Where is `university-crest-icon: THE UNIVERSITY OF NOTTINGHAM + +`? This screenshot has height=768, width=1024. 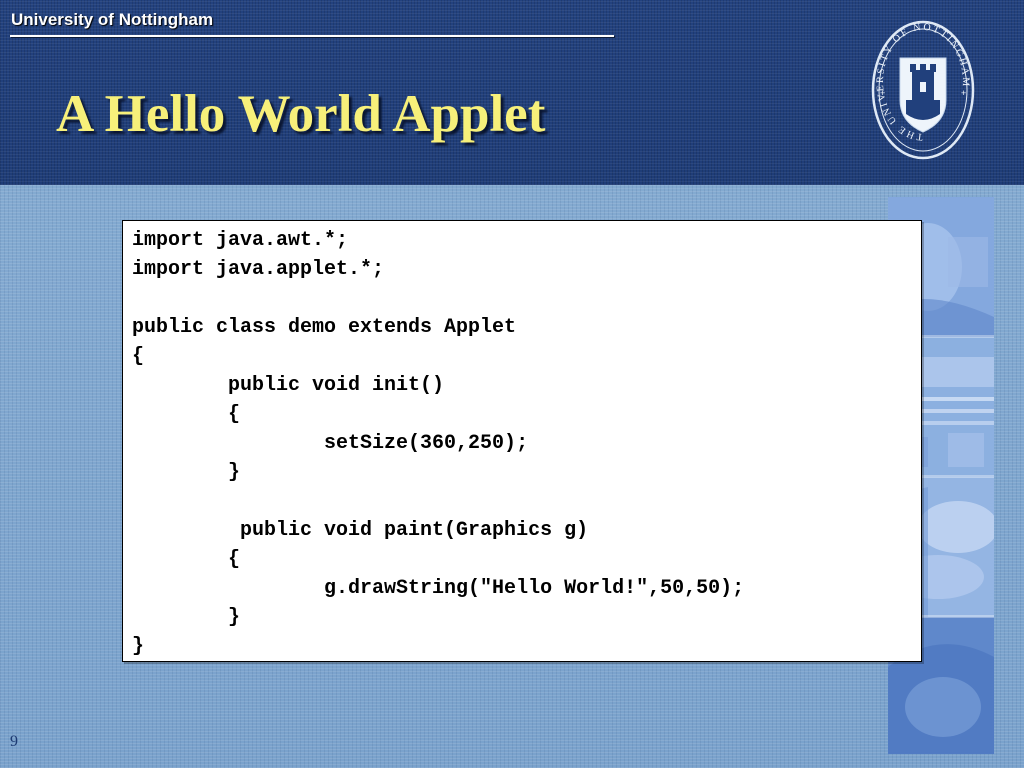 university-crest-icon: THE UNIVERSITY OF NOTTINGHAM + + is located at coordinates (923, 90).